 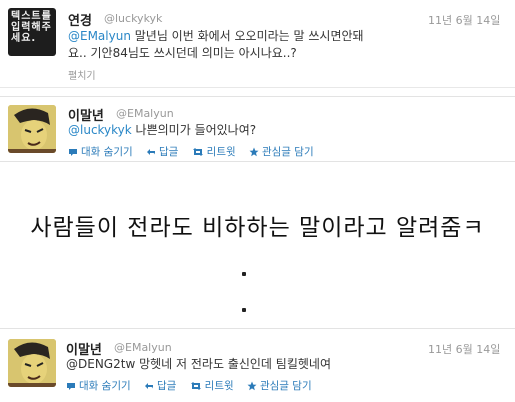 I want to click on expand-link: 펼치기, so click(x=82, y=74).